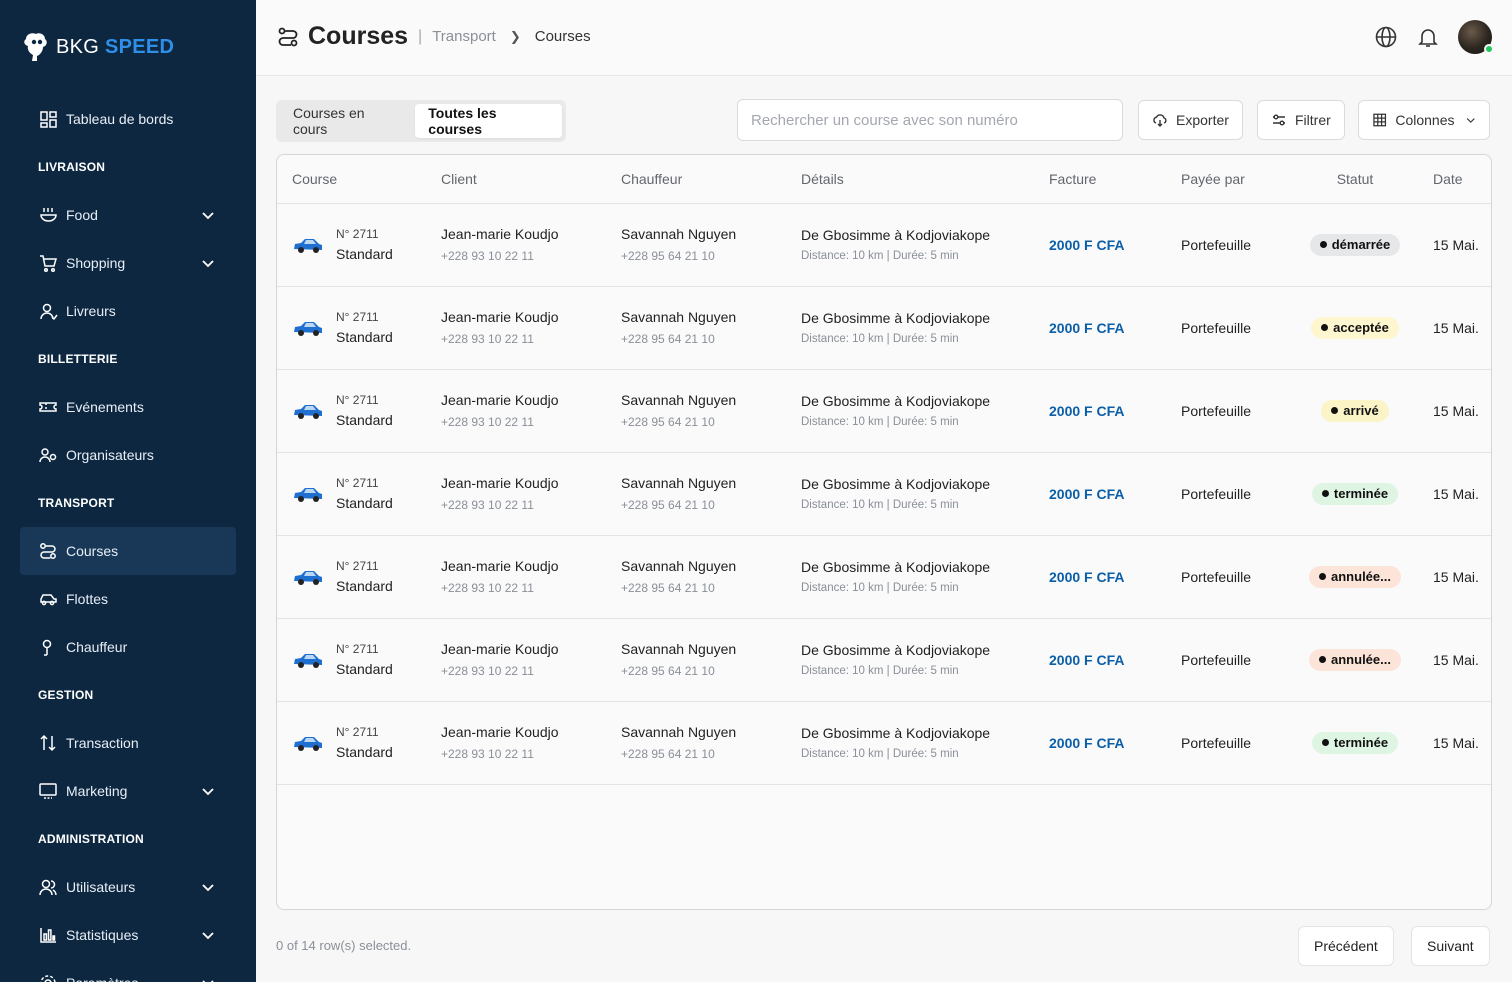  What do you see at coordinates (97, 47) in the screenshot?
I see `brand-logo: BKG SPEED` at bounding box center [97, 47].